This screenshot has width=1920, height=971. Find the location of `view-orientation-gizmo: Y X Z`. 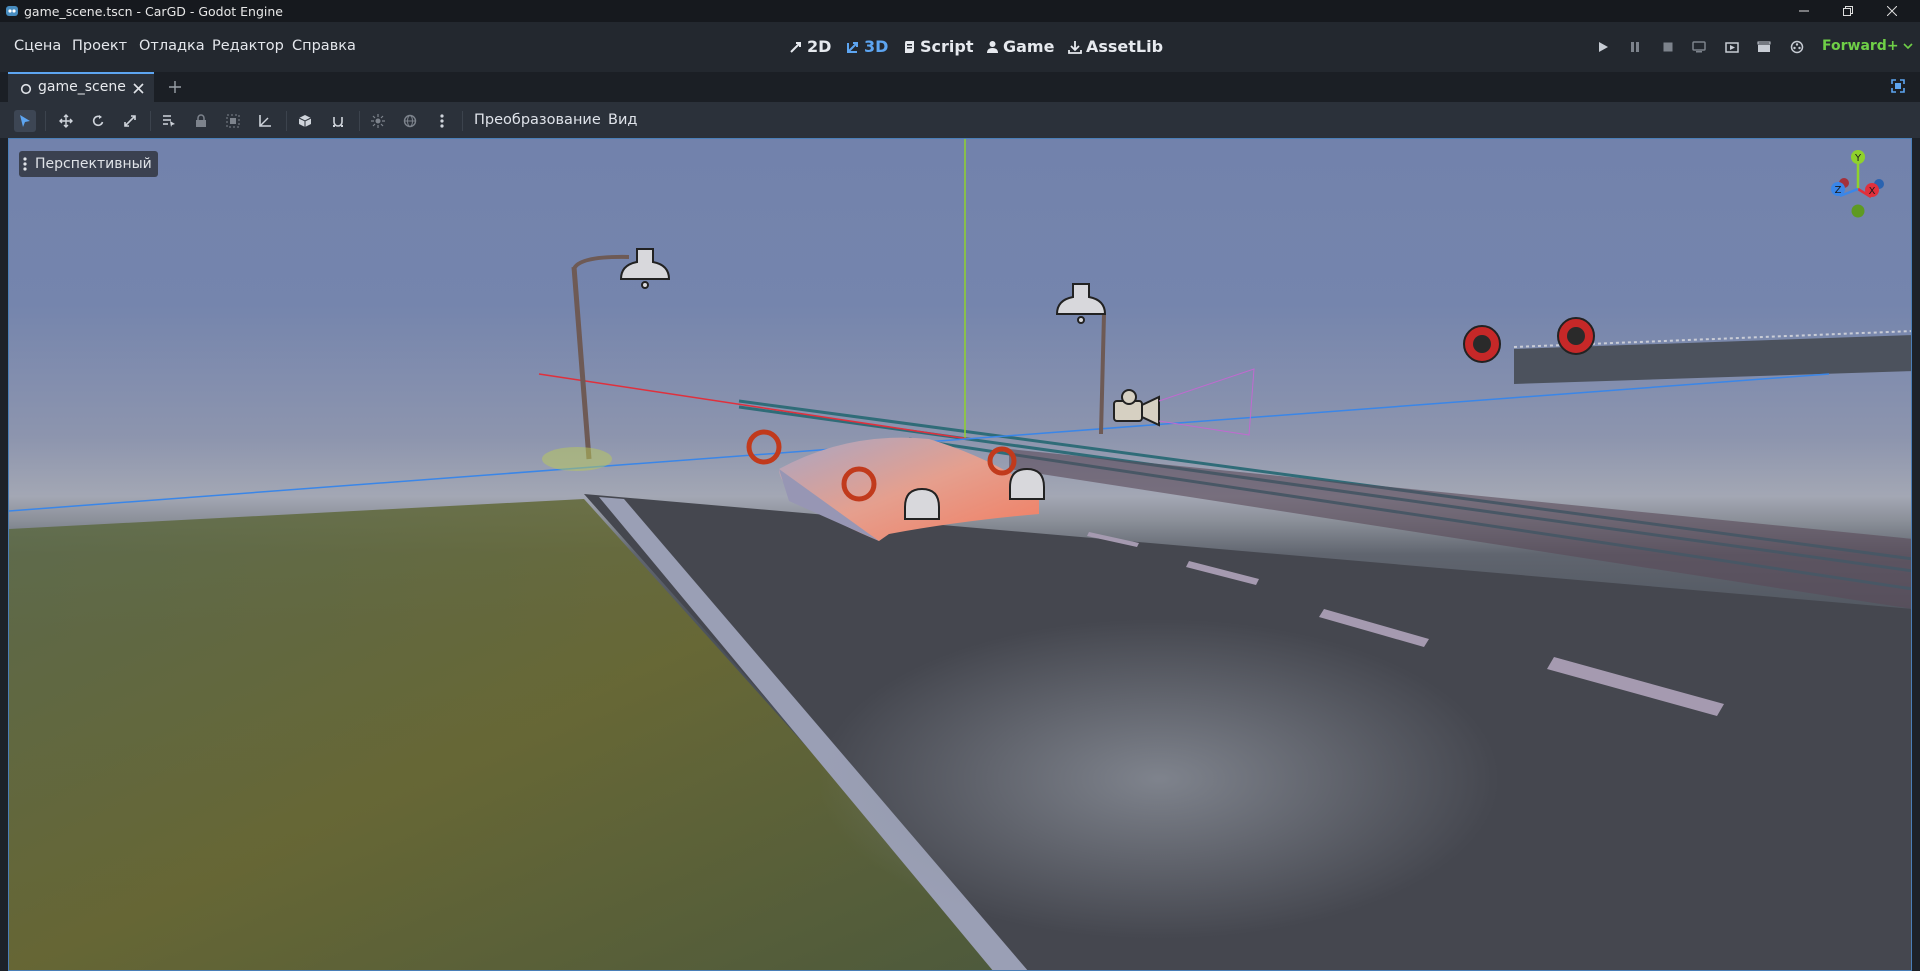

view-orientation-gizmo: Y X Z is located at coordinates (1858, 194).